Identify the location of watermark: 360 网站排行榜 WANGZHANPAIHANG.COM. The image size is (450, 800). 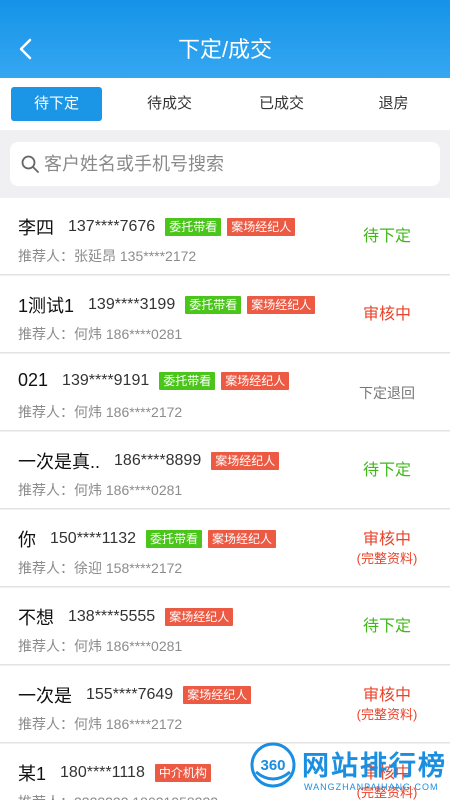
(350, 770).